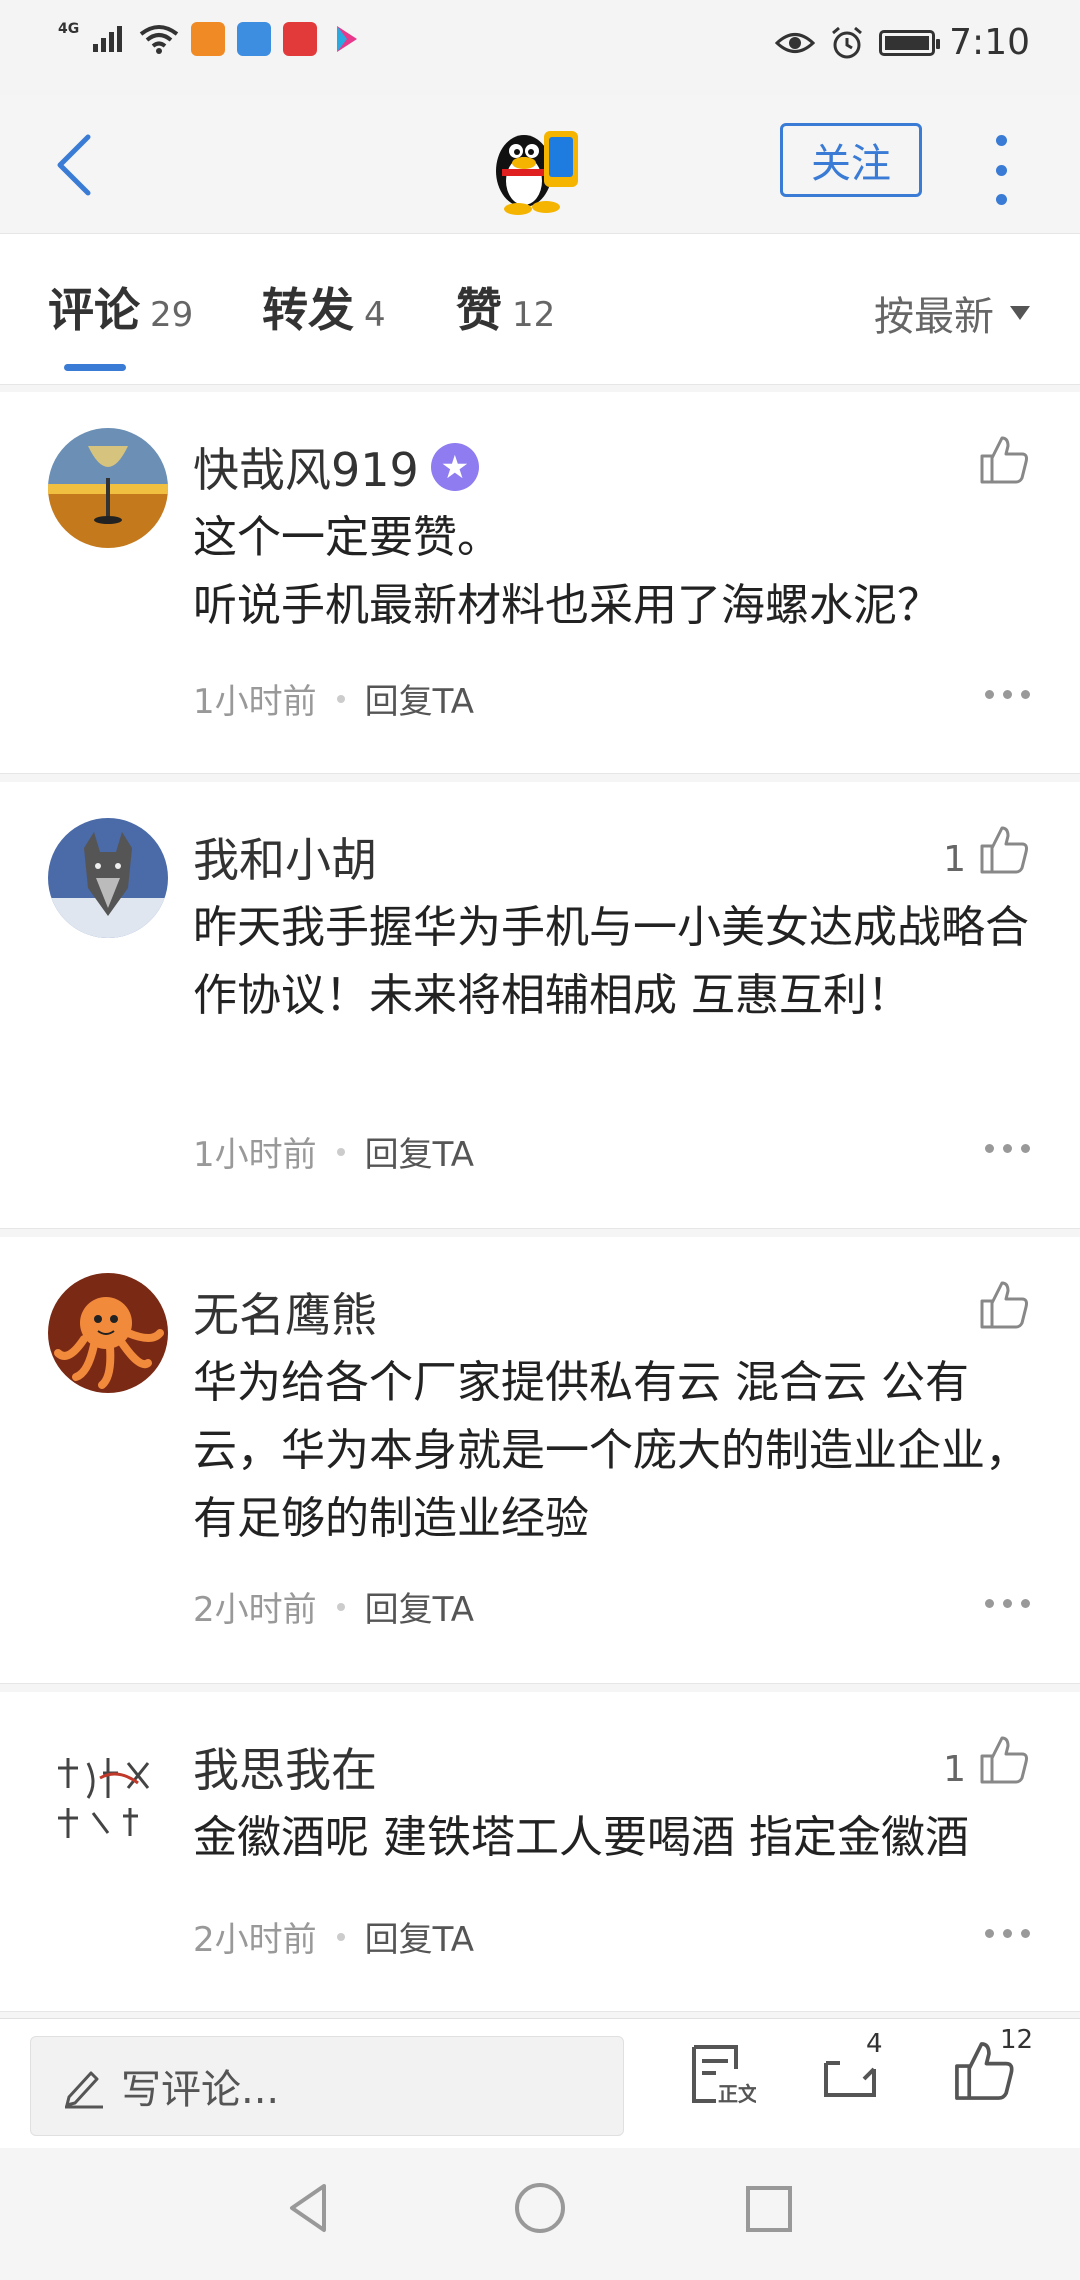 Image resolution: width=1080 pixels, height=2280 pixels. I want to click on comment-text: 昨天我手握华为手机与一小美女达成战略合作协议！未来将相辅相成 互惠互利！, so click(611, 961).